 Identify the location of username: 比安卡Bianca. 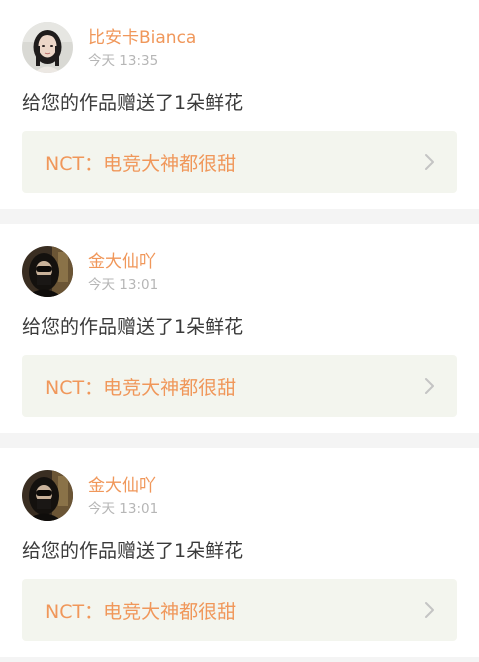
(142, 38).